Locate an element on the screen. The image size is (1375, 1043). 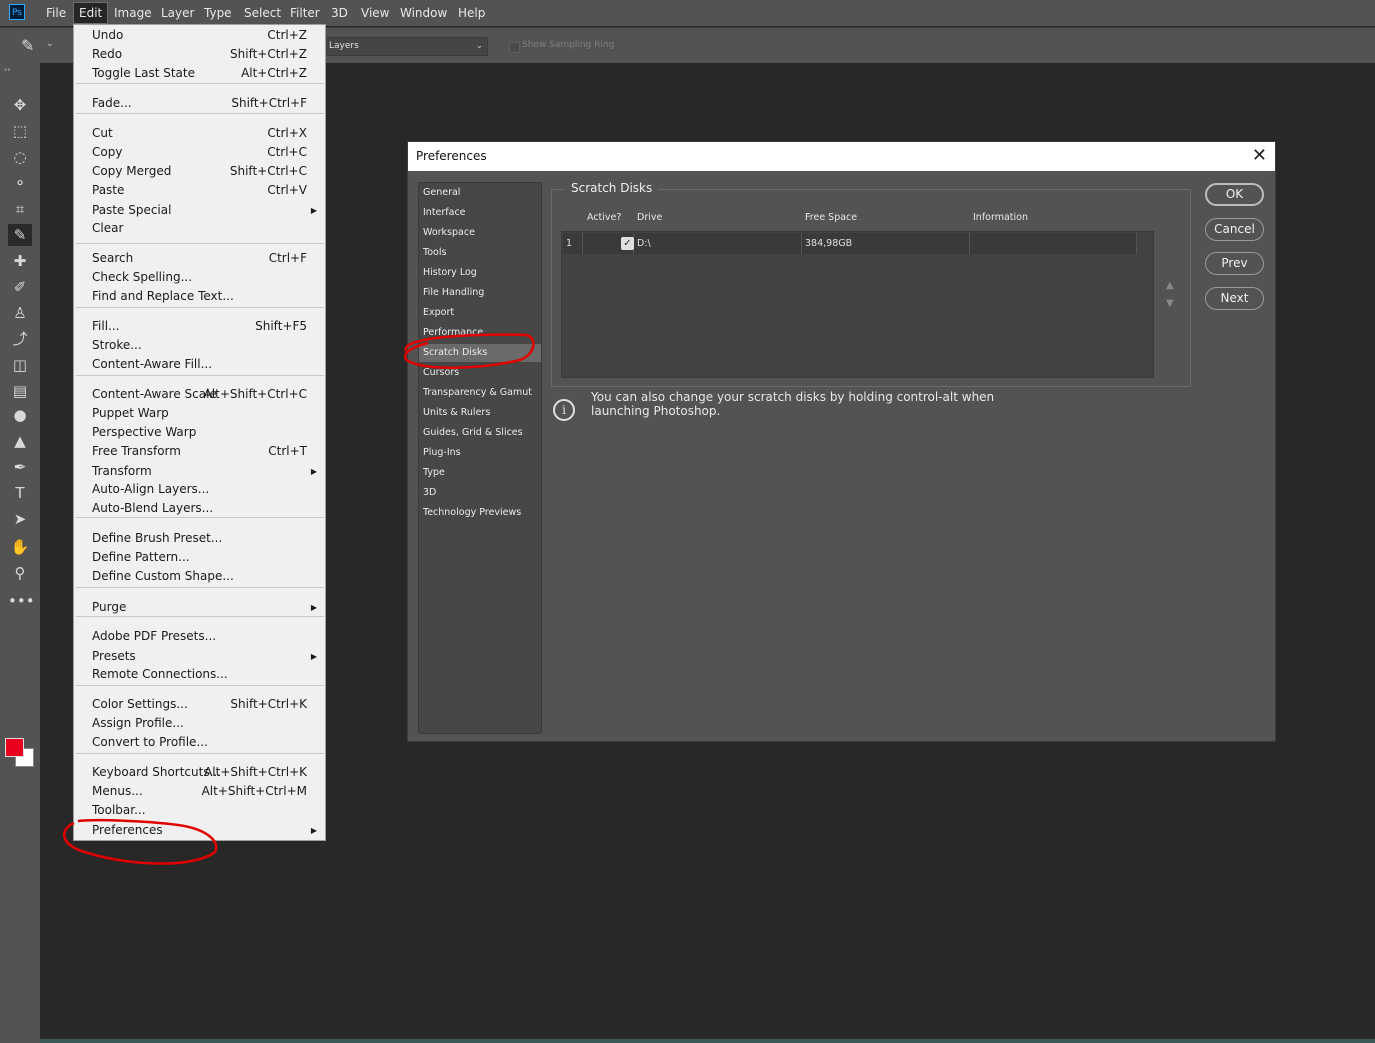
menu-item-color-settings: Color Settings... Shift+Ctrl+K is located at coordinates (199, 704).